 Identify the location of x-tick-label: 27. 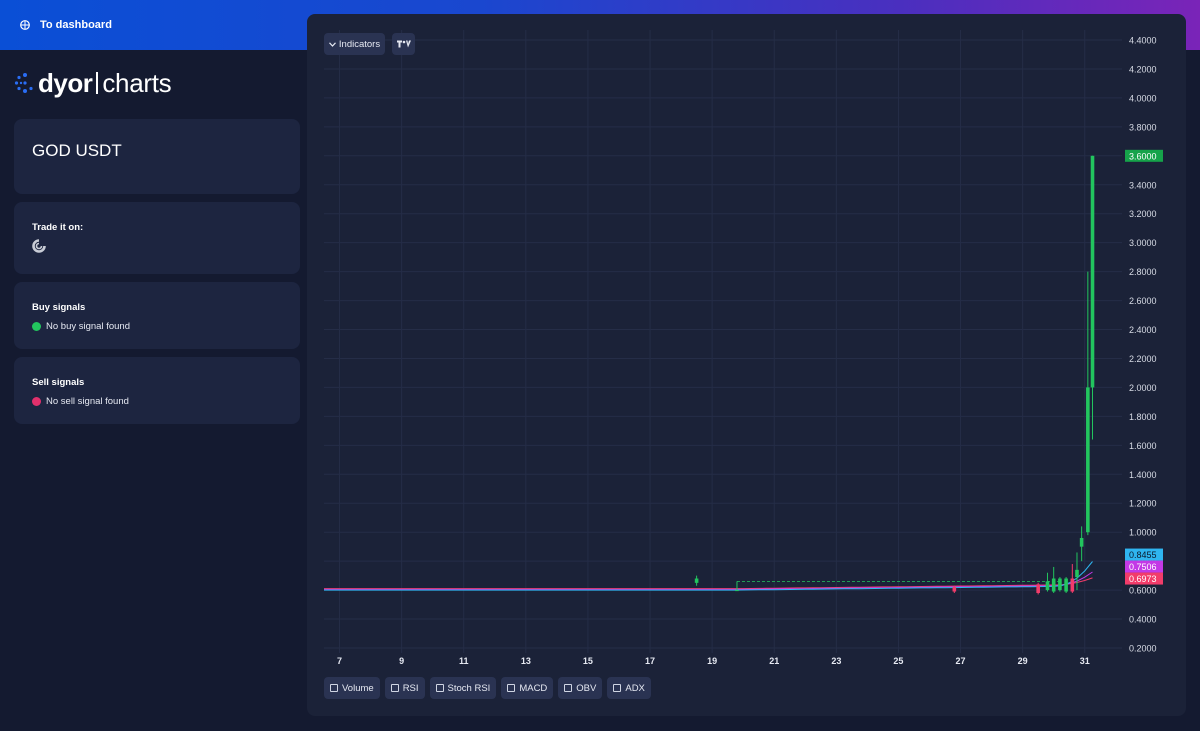
(961, 661).